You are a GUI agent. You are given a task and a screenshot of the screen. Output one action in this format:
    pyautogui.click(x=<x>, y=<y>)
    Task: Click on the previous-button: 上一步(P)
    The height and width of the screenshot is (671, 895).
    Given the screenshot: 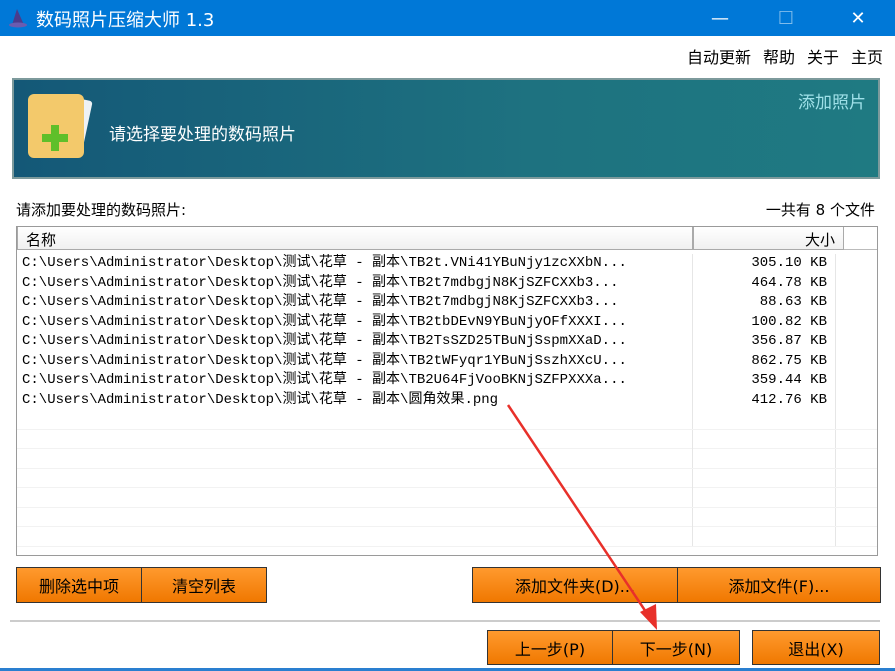 What is the action you would take?
    pyautogui.click(x=550, y=647)
    